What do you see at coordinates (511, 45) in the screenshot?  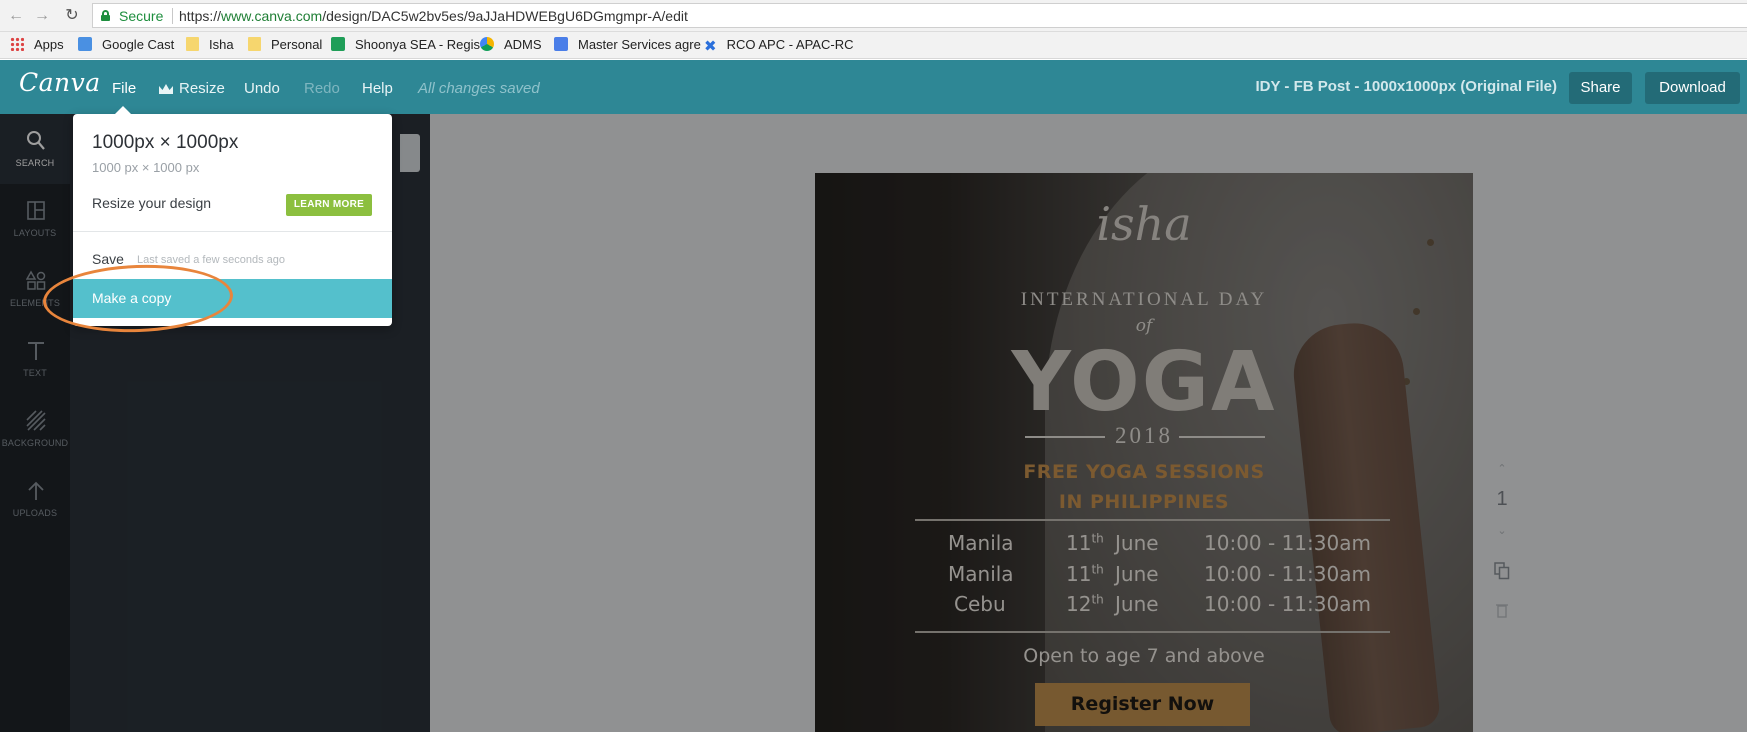 I see `bookmark-adms: ADMS` at bounding box center [511, 45].